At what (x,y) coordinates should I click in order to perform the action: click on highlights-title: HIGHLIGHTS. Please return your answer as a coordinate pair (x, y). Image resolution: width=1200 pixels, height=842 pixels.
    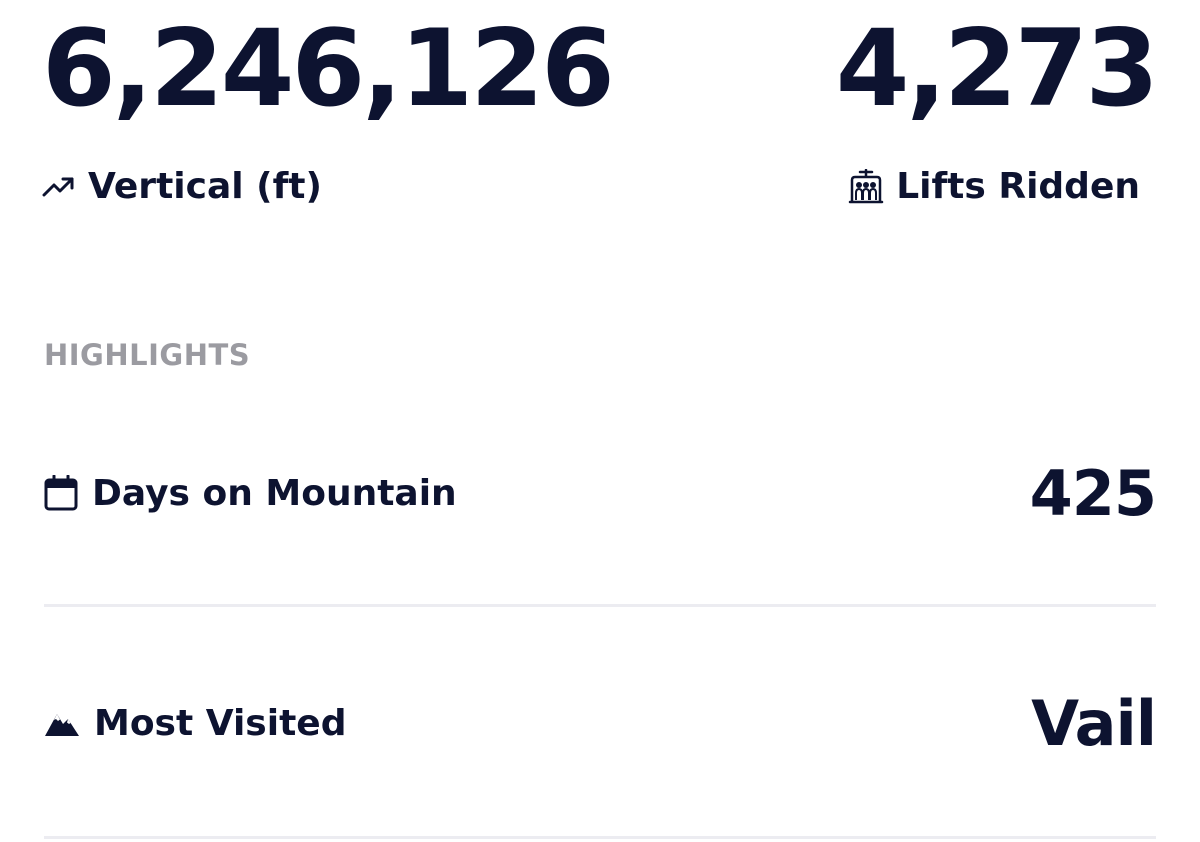
    Looking at the image, I should click on (147, 355).